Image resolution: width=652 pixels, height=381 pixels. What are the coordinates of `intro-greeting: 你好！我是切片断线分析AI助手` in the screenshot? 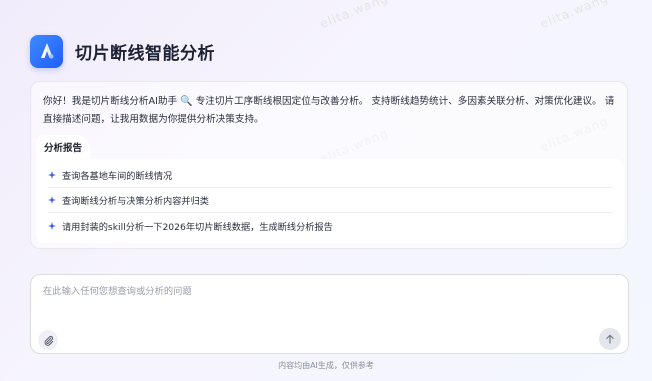 It's located at (110, 101).